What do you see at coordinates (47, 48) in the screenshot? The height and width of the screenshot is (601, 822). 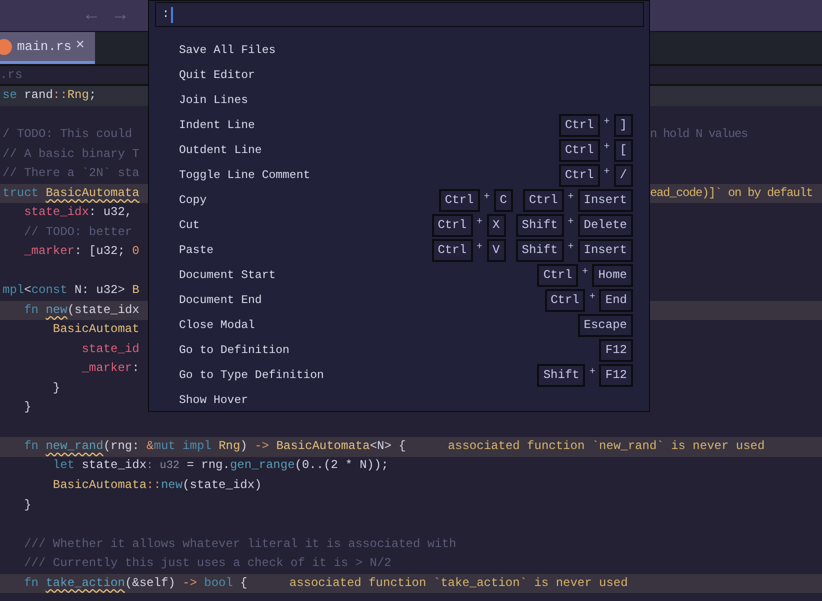 I see `editor-tab: main.rs ×` at bounding box center [47, 48].